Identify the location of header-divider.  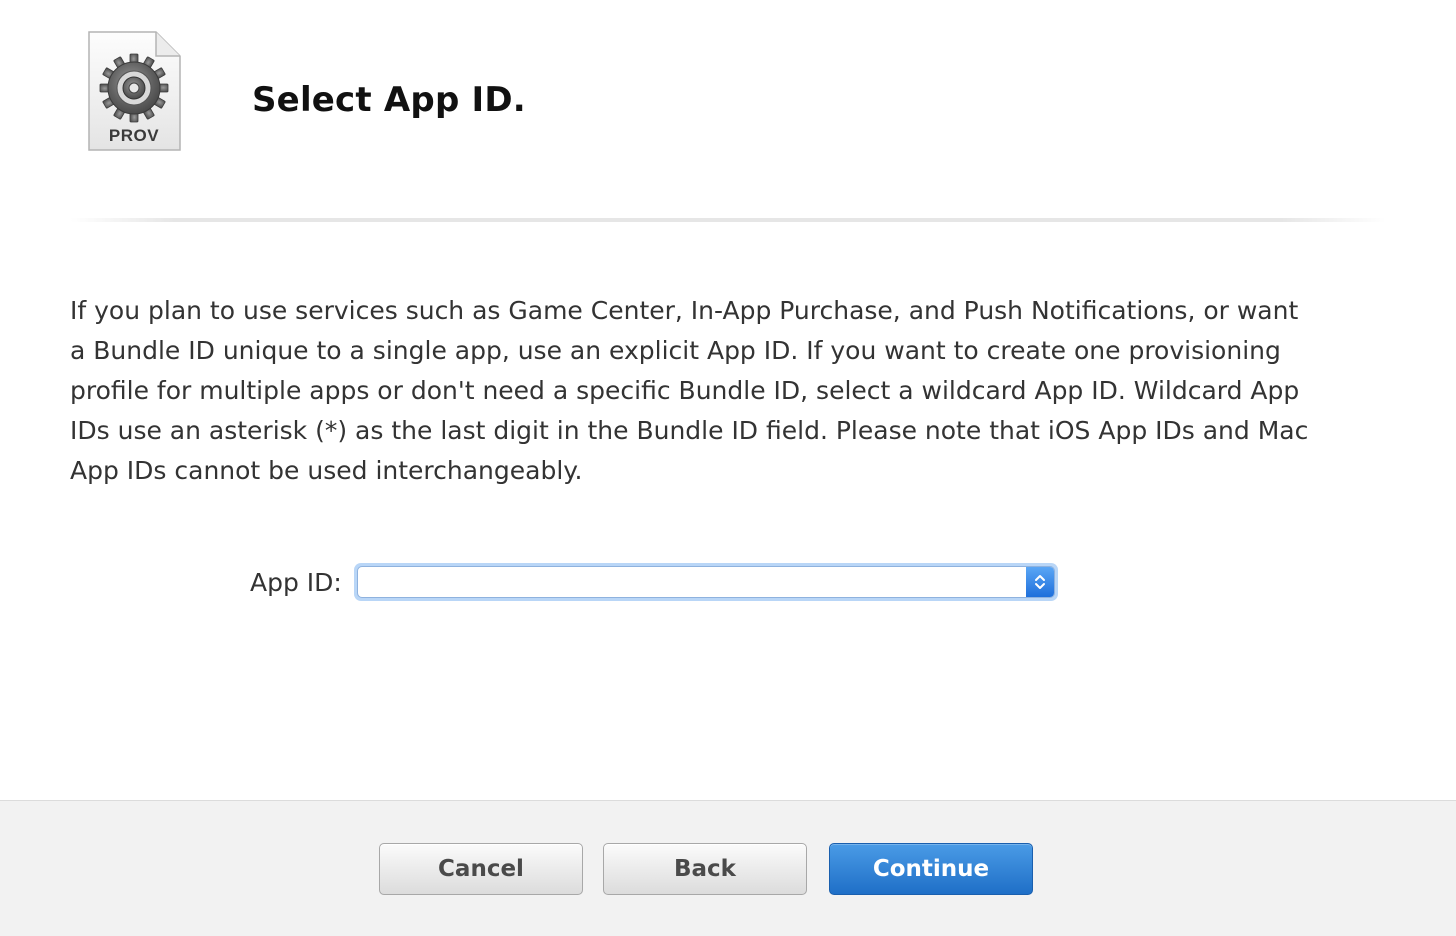
(728, 220).